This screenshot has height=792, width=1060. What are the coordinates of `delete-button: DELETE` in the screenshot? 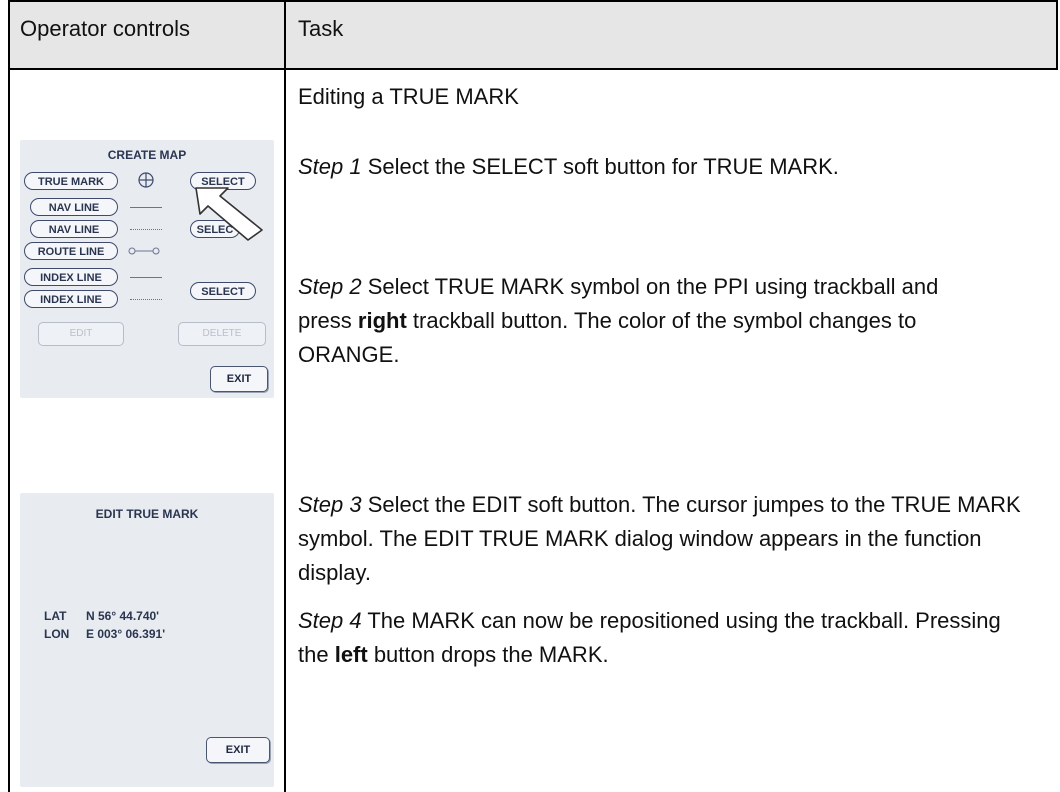 It's located at (222, 334).